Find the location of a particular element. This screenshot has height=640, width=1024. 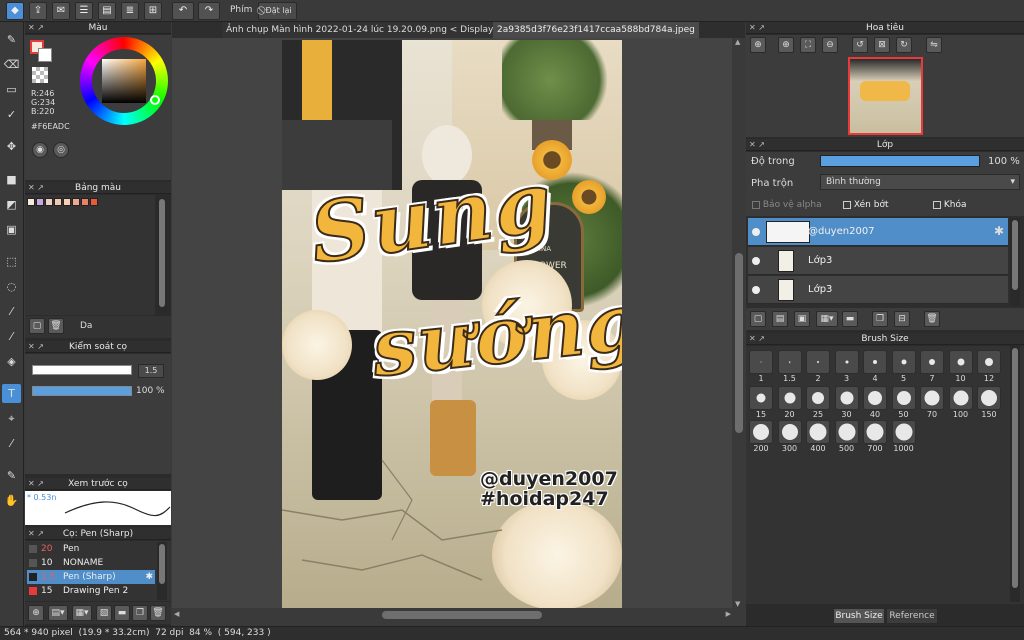

brush-size-cell: 1000 is located at coordinates (904, 436).